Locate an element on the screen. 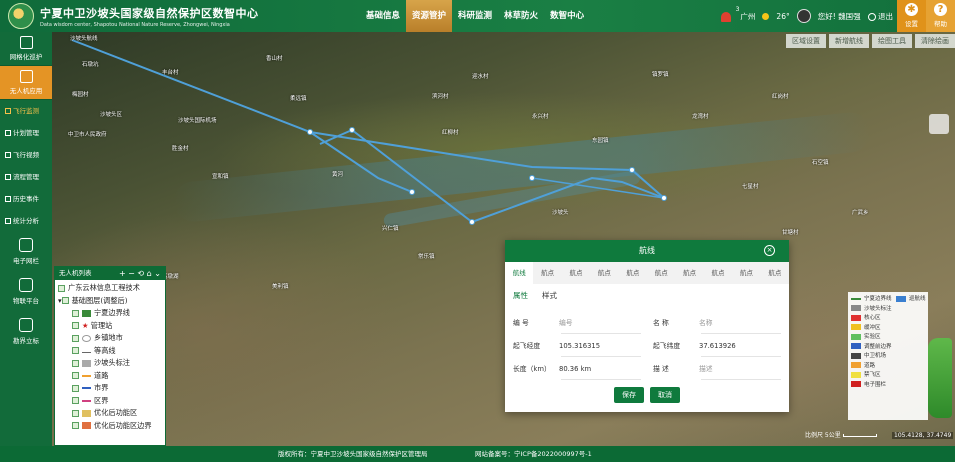  longitude-input: 105.316315 is located at coordinates (579, 346).